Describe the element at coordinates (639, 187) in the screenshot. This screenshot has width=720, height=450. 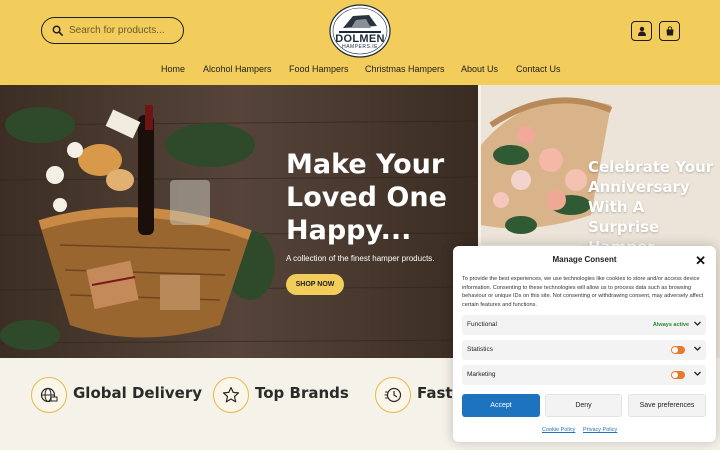
I see `anniversary-title-line: Anniversary` at that location.